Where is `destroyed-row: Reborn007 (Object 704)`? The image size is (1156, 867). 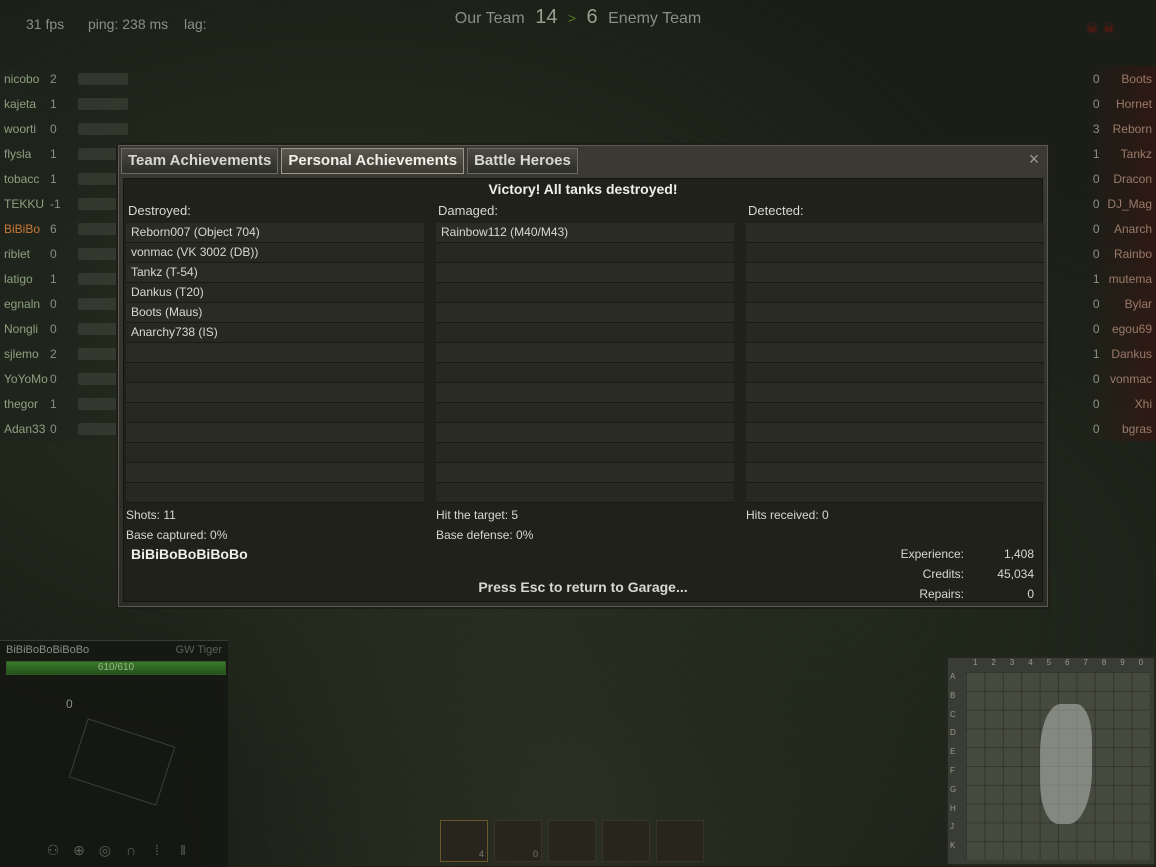
destroyed-row: Reborn007 (Object 704) is located at coordinates (275, 233).